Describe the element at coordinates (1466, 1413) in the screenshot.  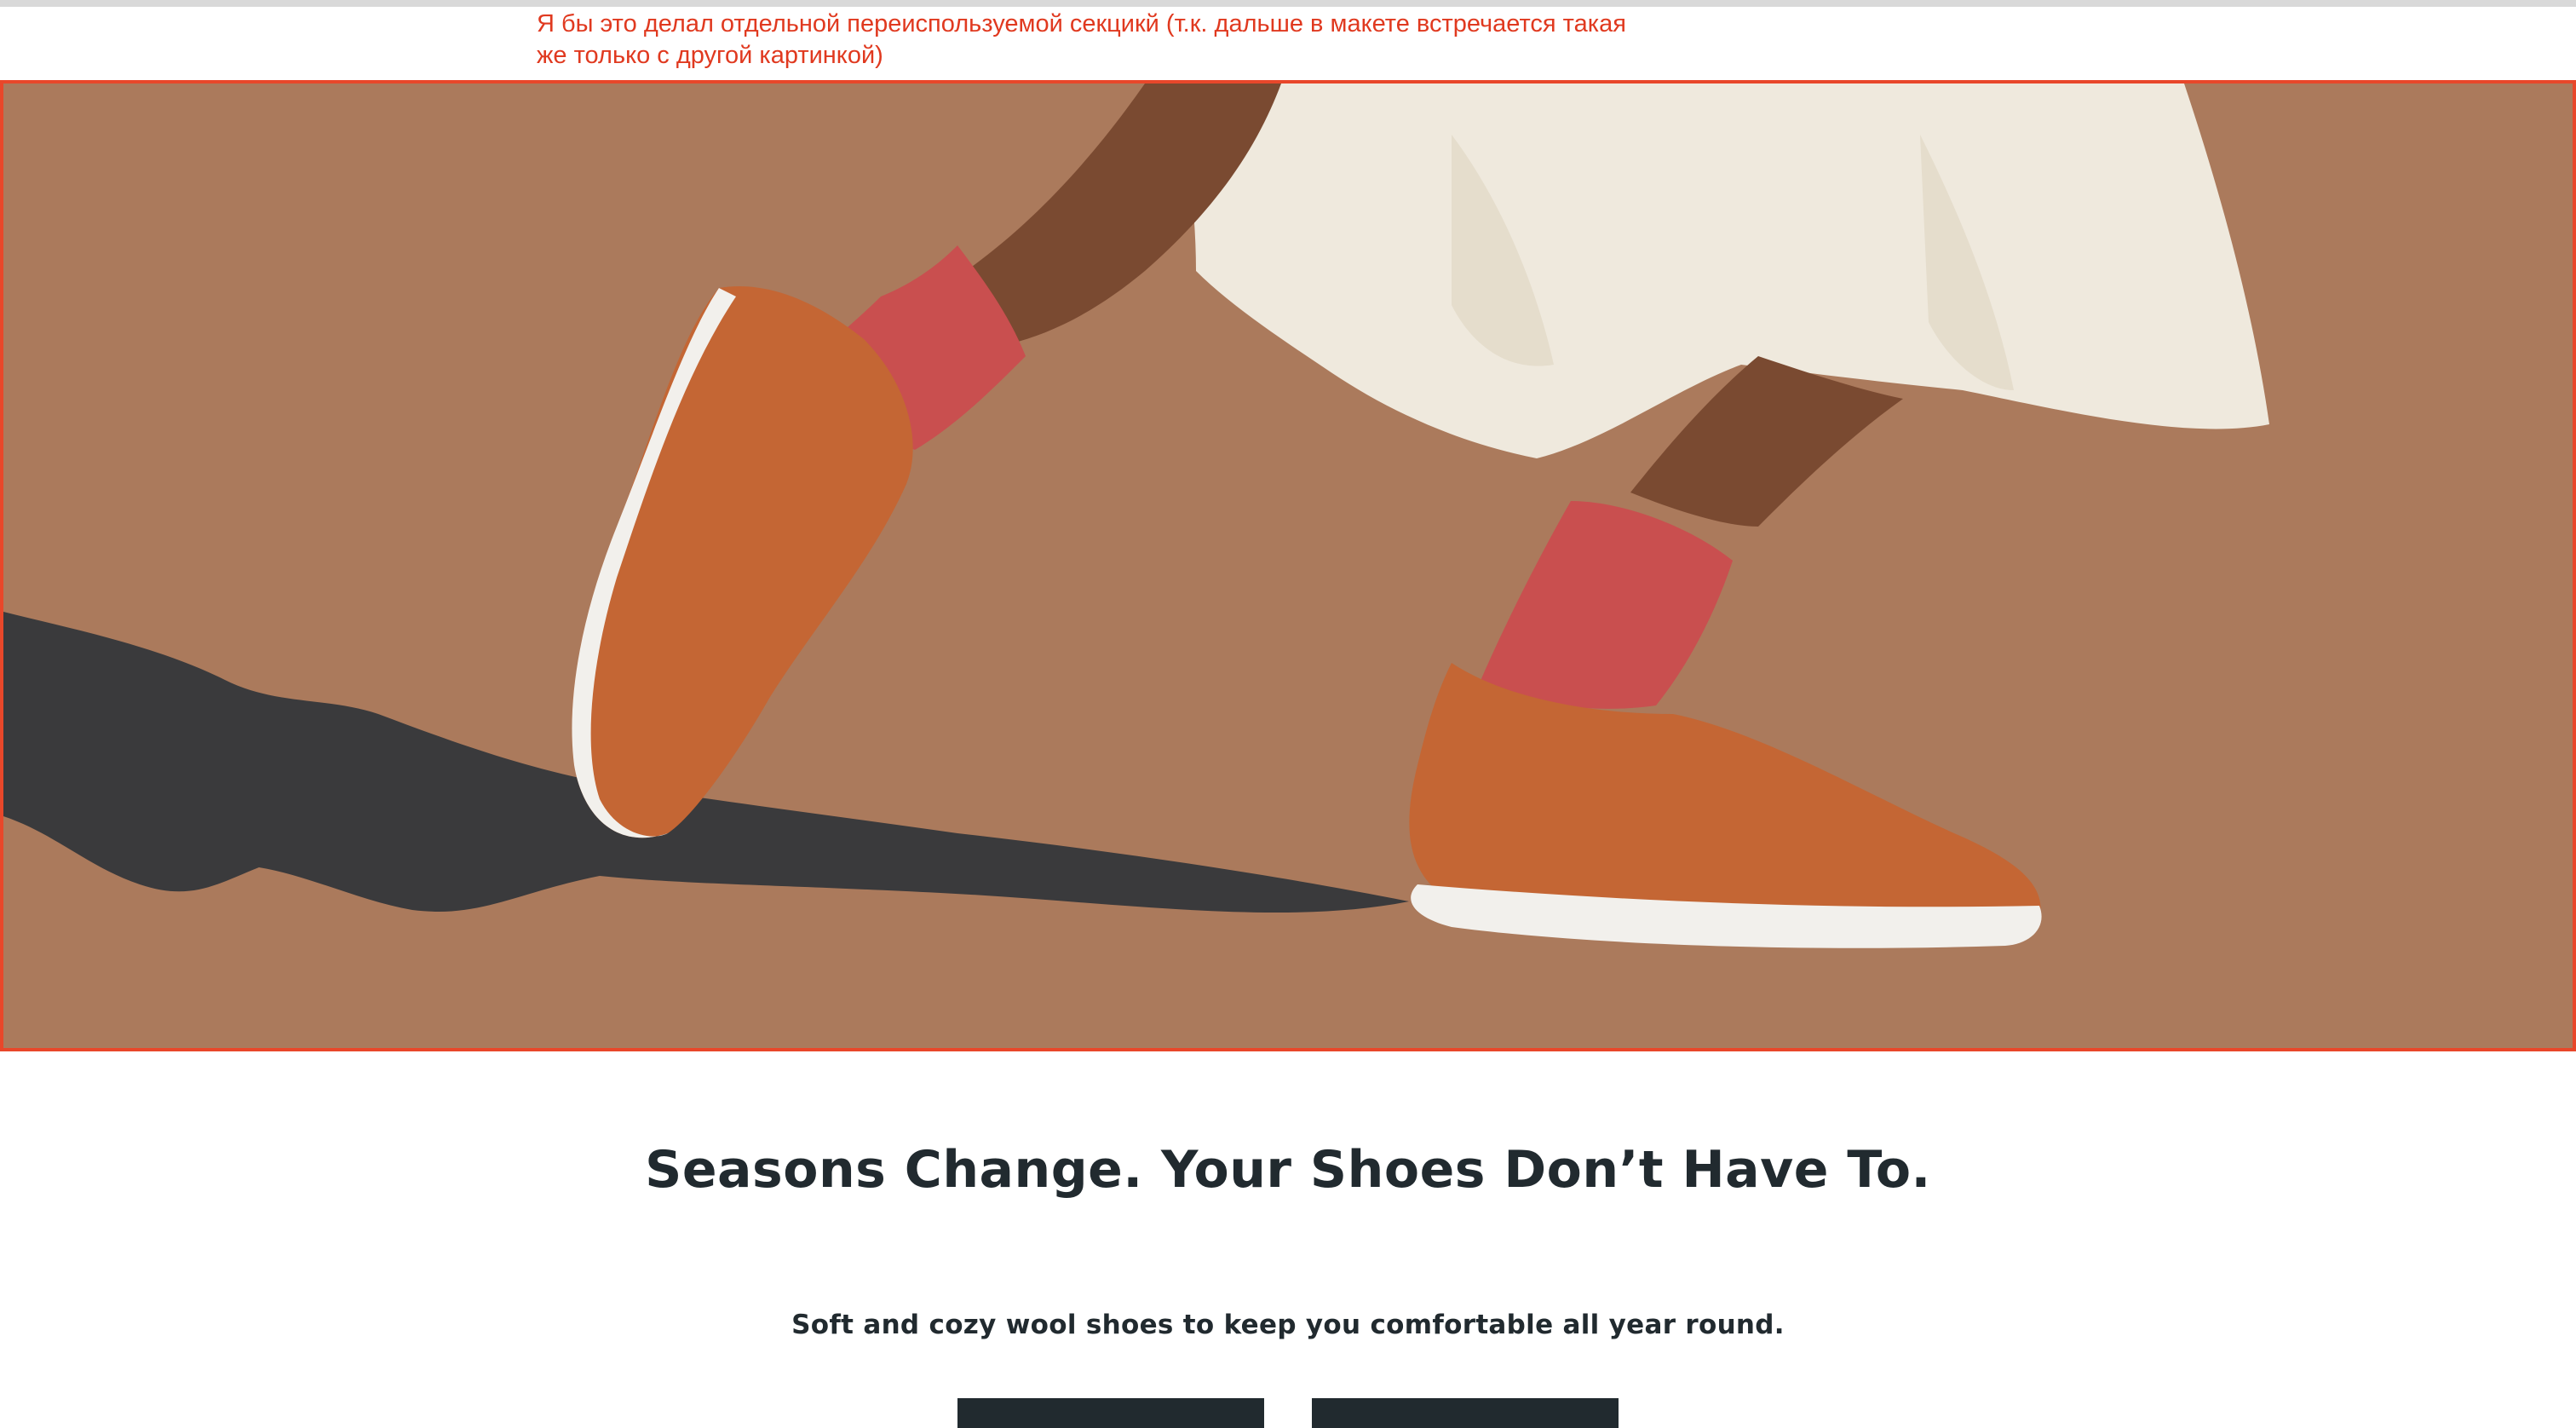
I see `shop-button-right` at that location.